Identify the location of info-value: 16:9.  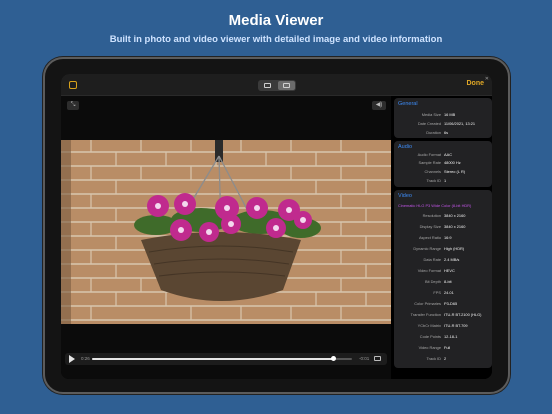
(448, 237).